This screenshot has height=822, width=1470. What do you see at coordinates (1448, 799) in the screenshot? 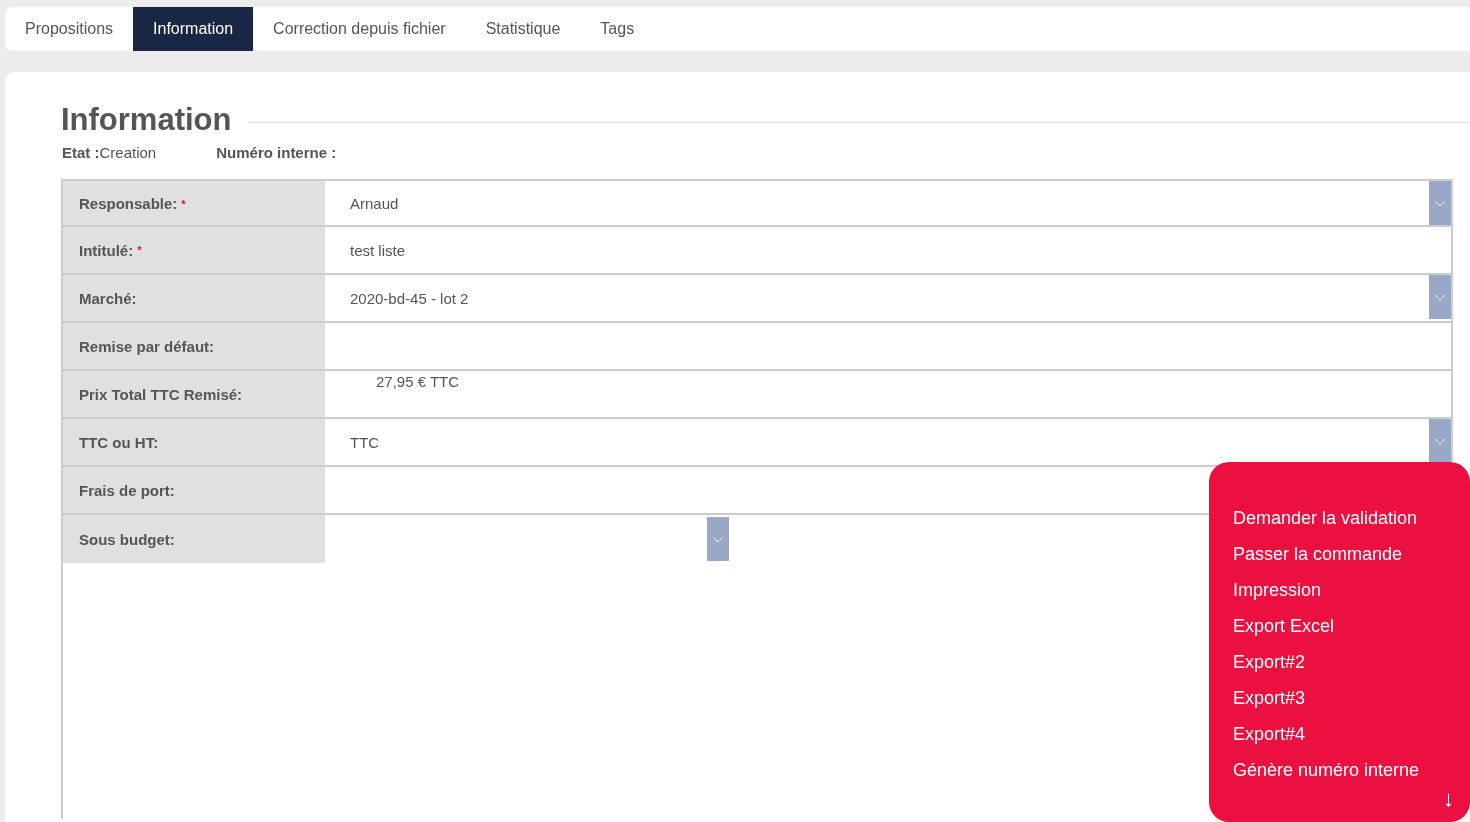
I see `scroll-down-arrow: ↓` at bounding box center [1448, 799].